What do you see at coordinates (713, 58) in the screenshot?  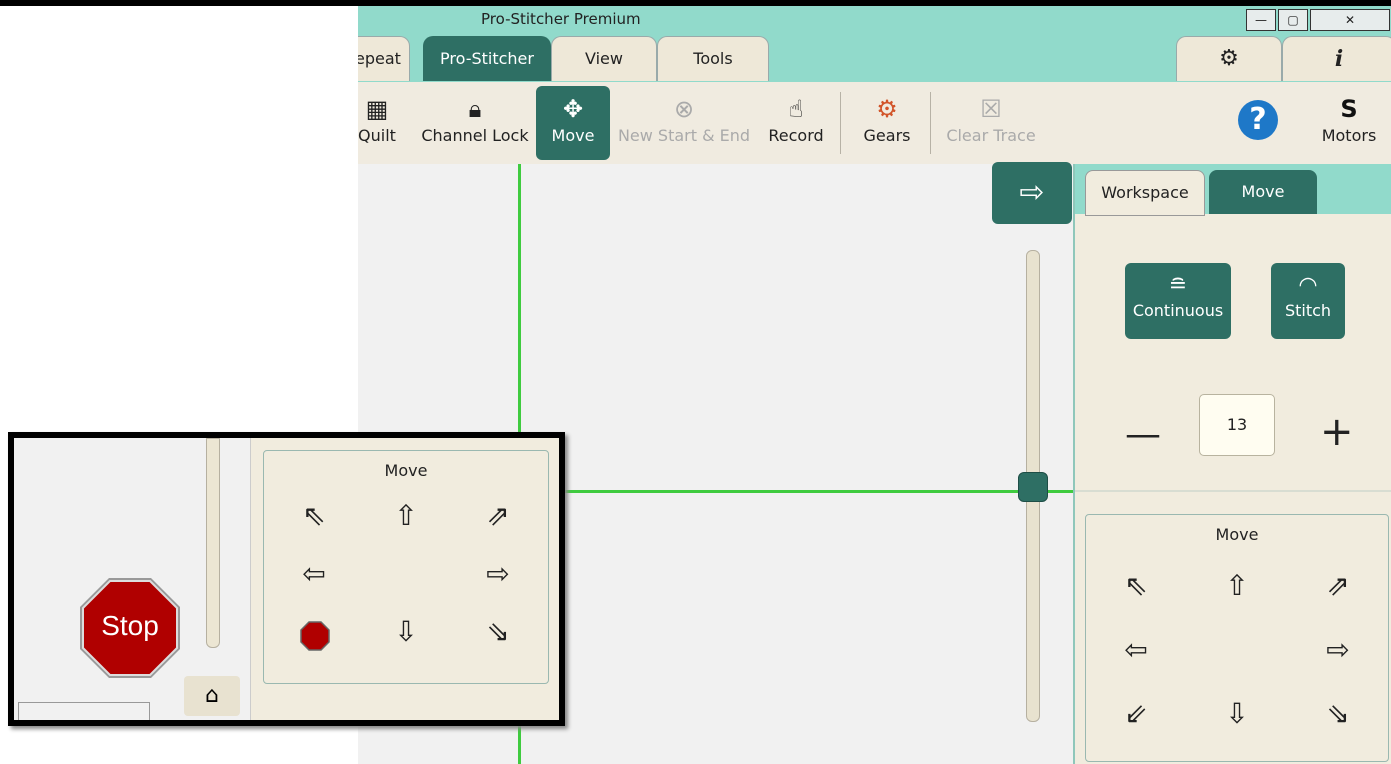 I see `tab-tools: Tools` at bounding box center [713, 58].